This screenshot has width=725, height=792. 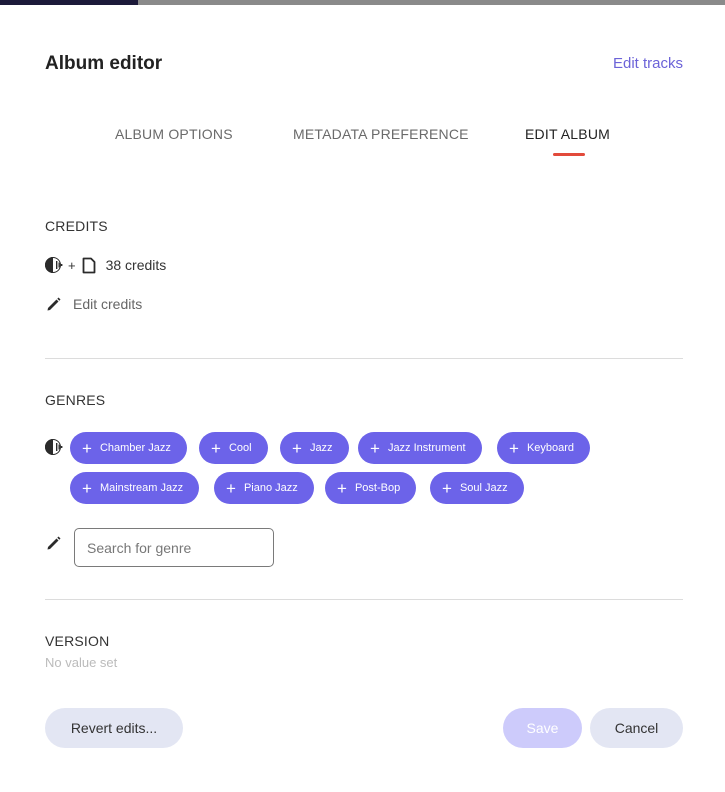 What do you see at coordinates (636, 728) in the screenshot?
I see `cancel-button: Cancel` at bounding box center [636, 728].